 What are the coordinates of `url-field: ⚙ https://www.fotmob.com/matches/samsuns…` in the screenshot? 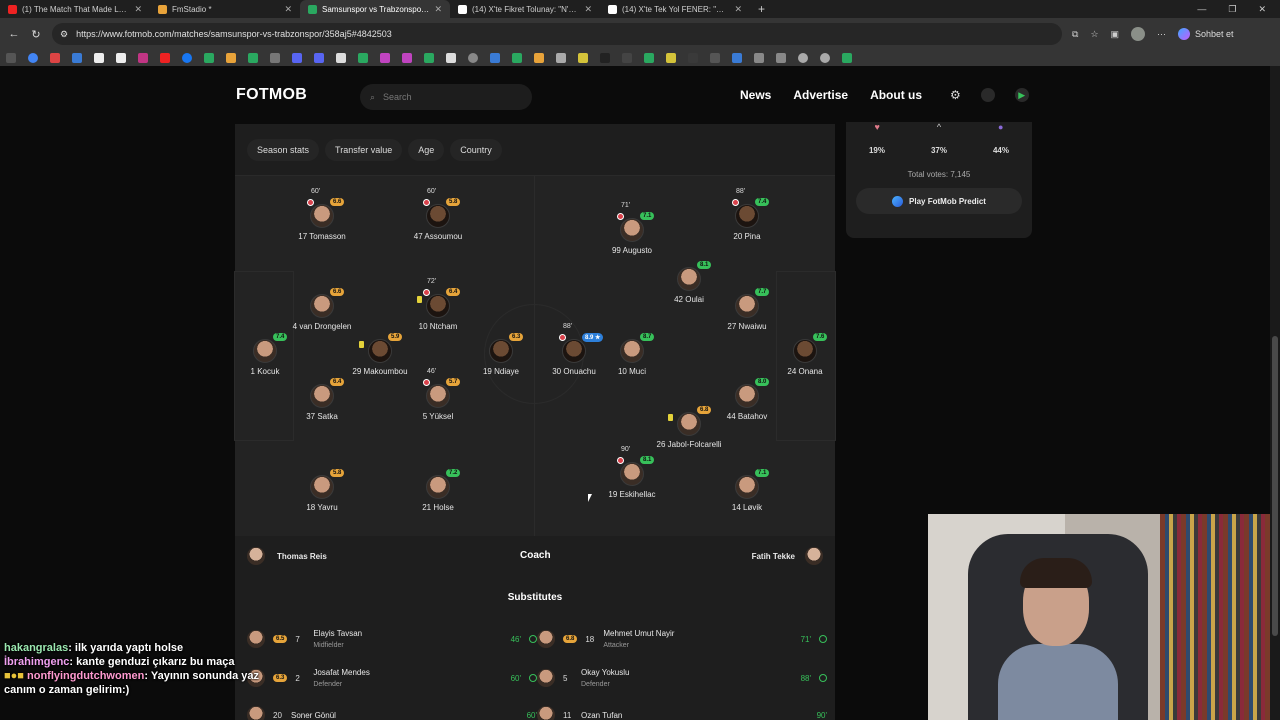 It's located at (557, 34).